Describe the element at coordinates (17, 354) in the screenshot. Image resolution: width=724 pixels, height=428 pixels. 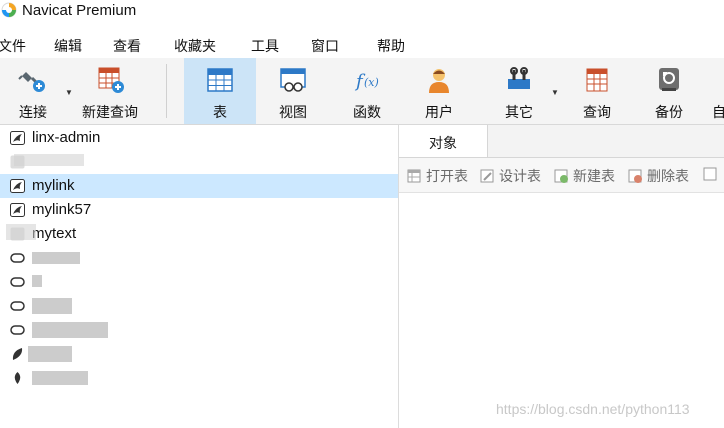
I see `sqlite-connection-icon` at that location.